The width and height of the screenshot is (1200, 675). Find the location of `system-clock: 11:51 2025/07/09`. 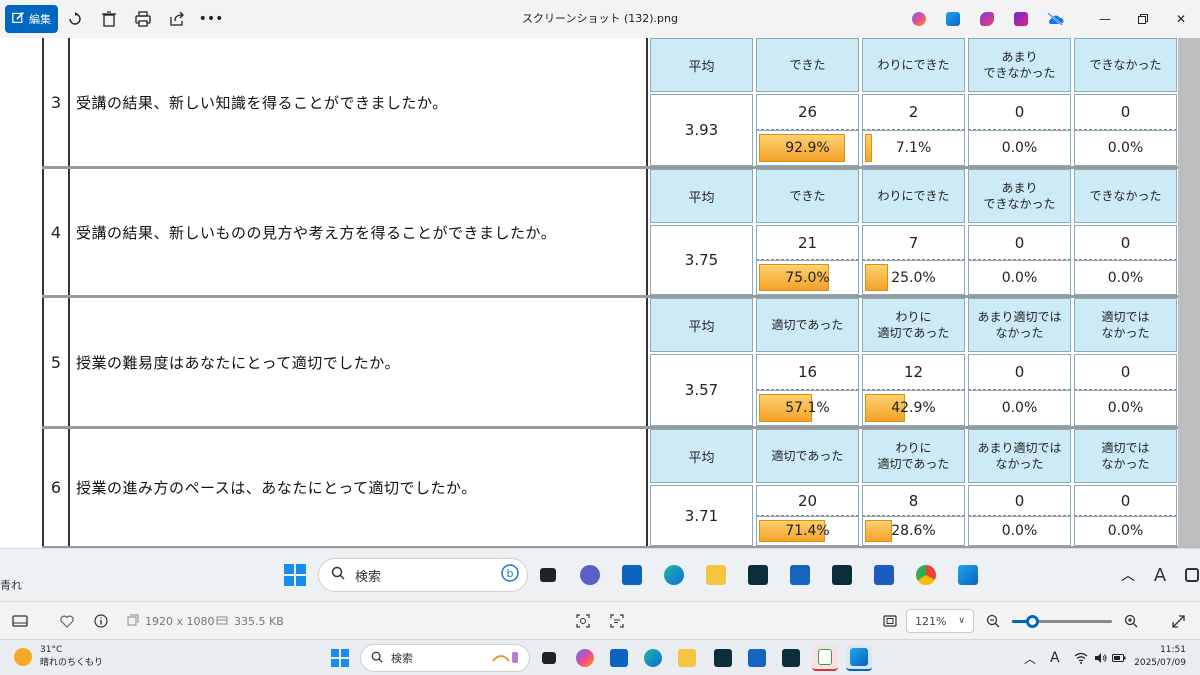

system-clock: 11:51 2025/07/09 is located at coordinates (1160, 657).